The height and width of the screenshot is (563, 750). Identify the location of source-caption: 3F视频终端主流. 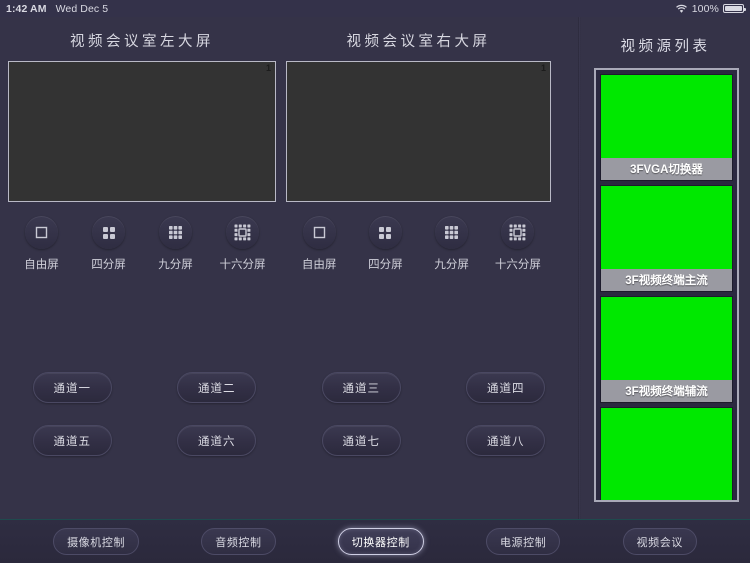
(666, 280).